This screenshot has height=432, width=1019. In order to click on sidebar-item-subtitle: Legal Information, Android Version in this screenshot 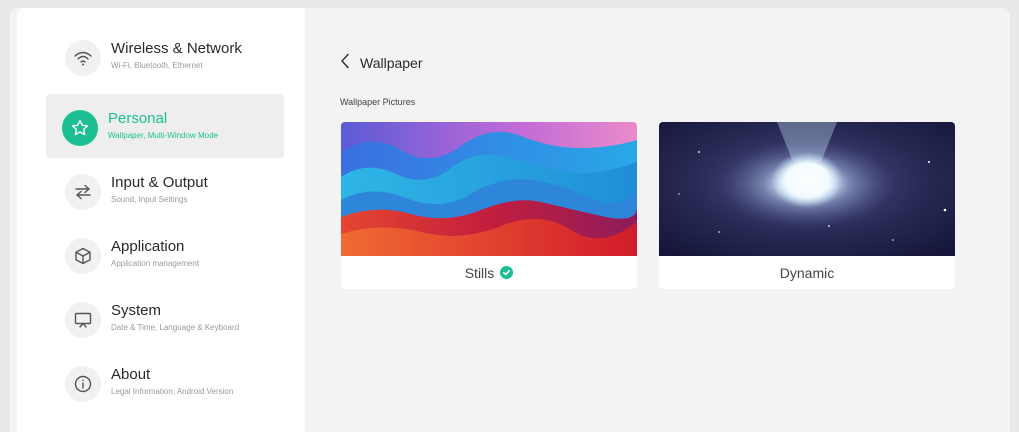, I will do `click(172, 391)`.